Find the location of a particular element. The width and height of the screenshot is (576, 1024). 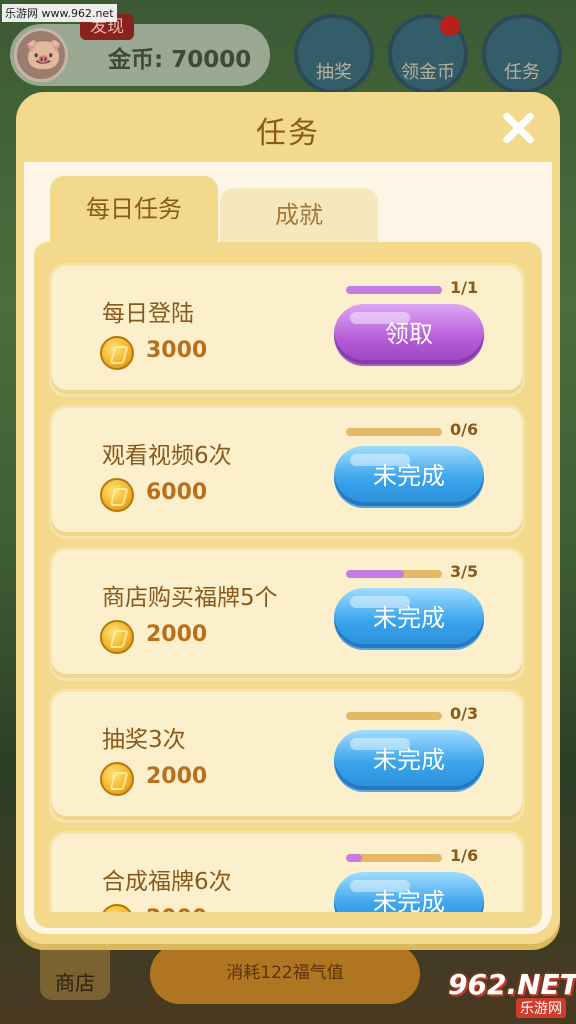

notification-dot is located at coordinates (450, 26).